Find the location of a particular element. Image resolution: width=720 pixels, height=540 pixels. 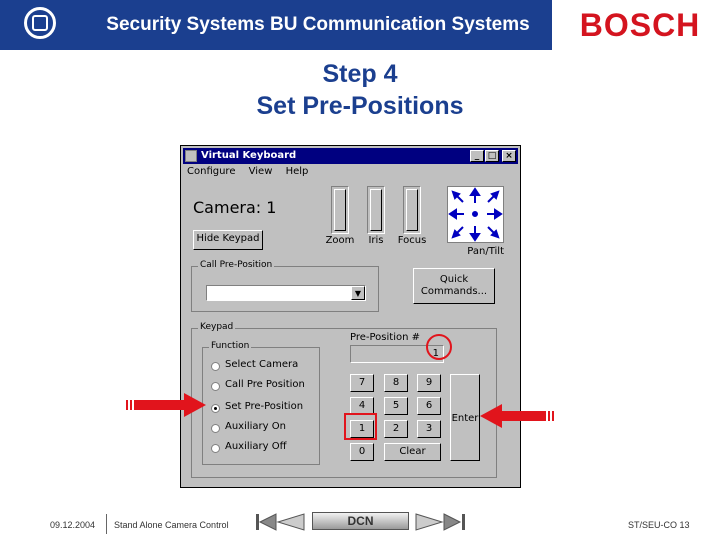

footer-date: 09.12.2004 is located at coordinates (73, 525).